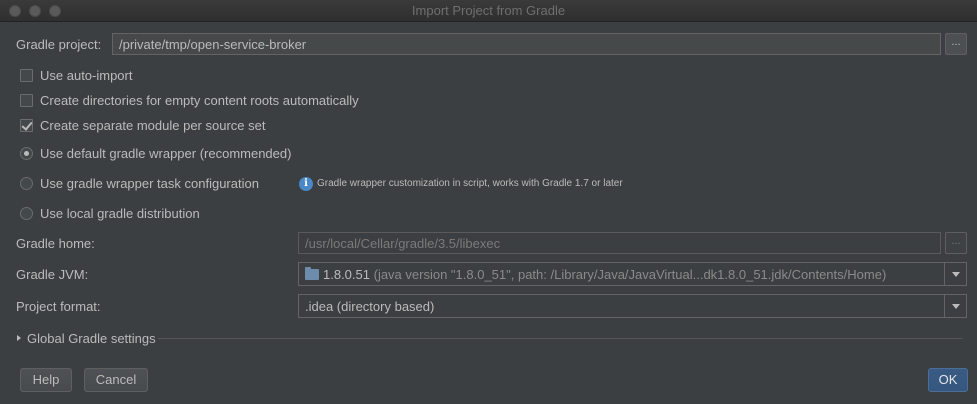 This screenshot has width=977, height=404. I want to click on window-title: Import Project from Gradle, so click(488, 10).